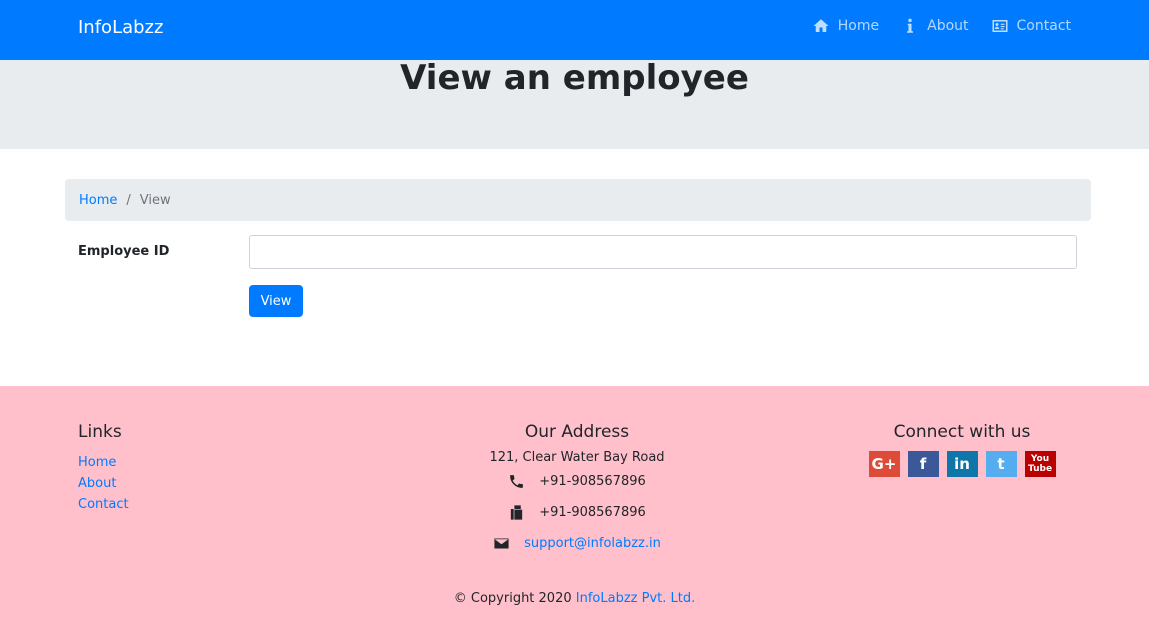 This screenshot has width=1149, height=620. I want to click on fax-row: +91-908567896, so click(577, 512).